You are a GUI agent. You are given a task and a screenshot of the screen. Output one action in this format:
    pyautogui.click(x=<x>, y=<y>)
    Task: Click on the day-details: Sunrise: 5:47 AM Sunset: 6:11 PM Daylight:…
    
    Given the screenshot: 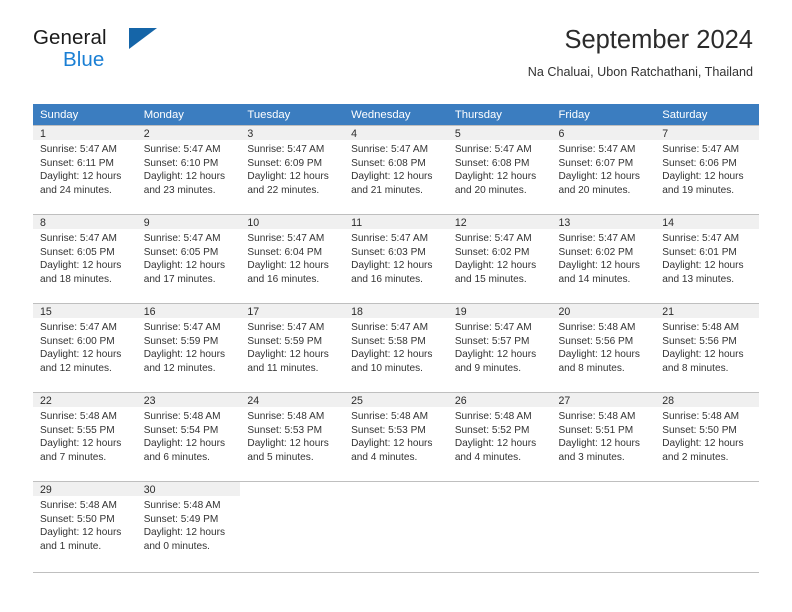 What is the action you would take?
    pyautogui.click(x=85, y=168)
    